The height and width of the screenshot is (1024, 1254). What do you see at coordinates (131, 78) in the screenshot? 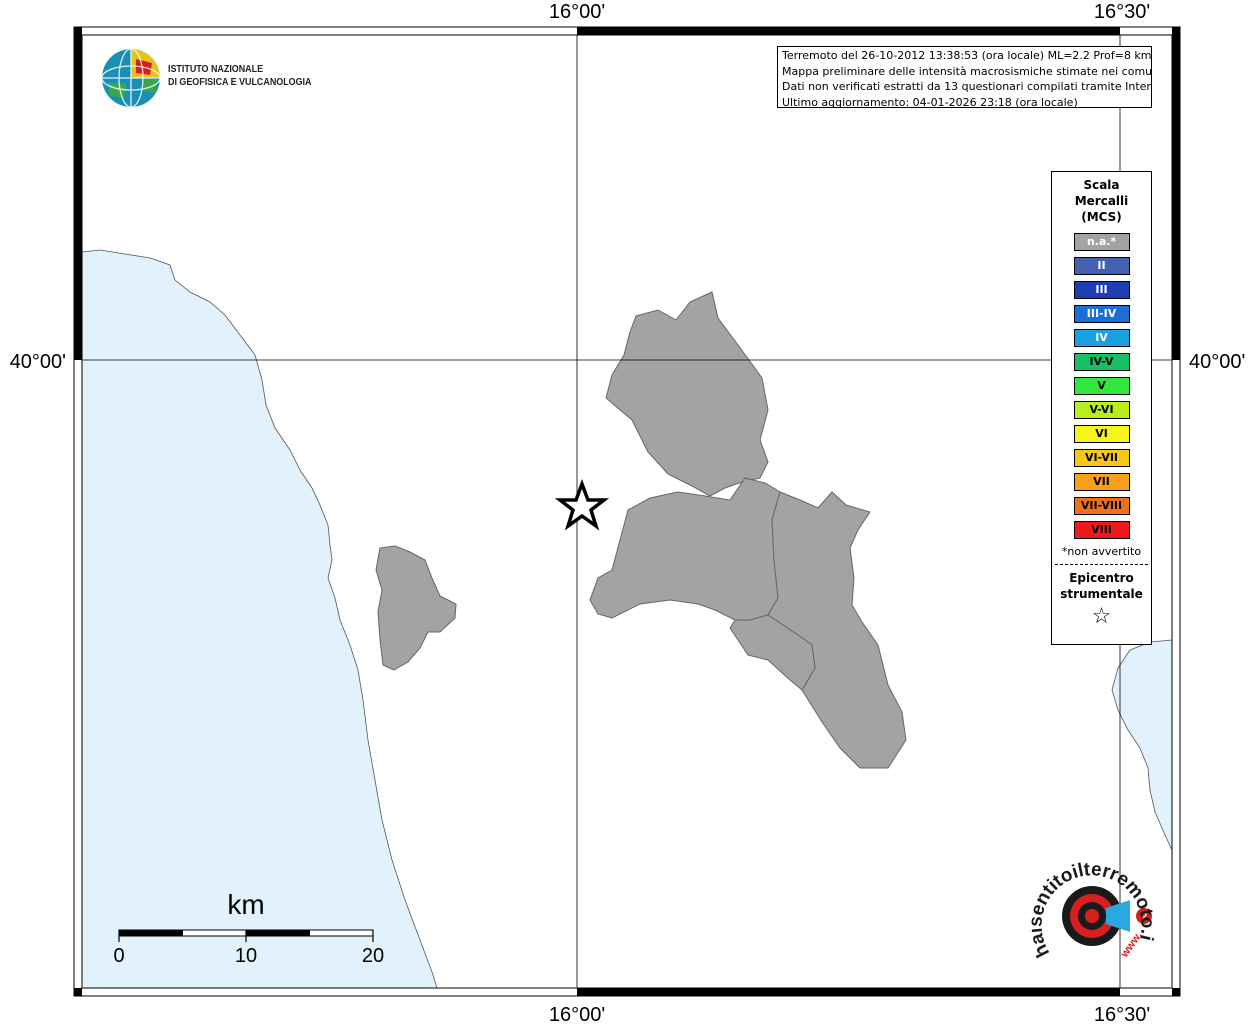
I see `ingv-globe-icon` at bounding box center [131, 78].